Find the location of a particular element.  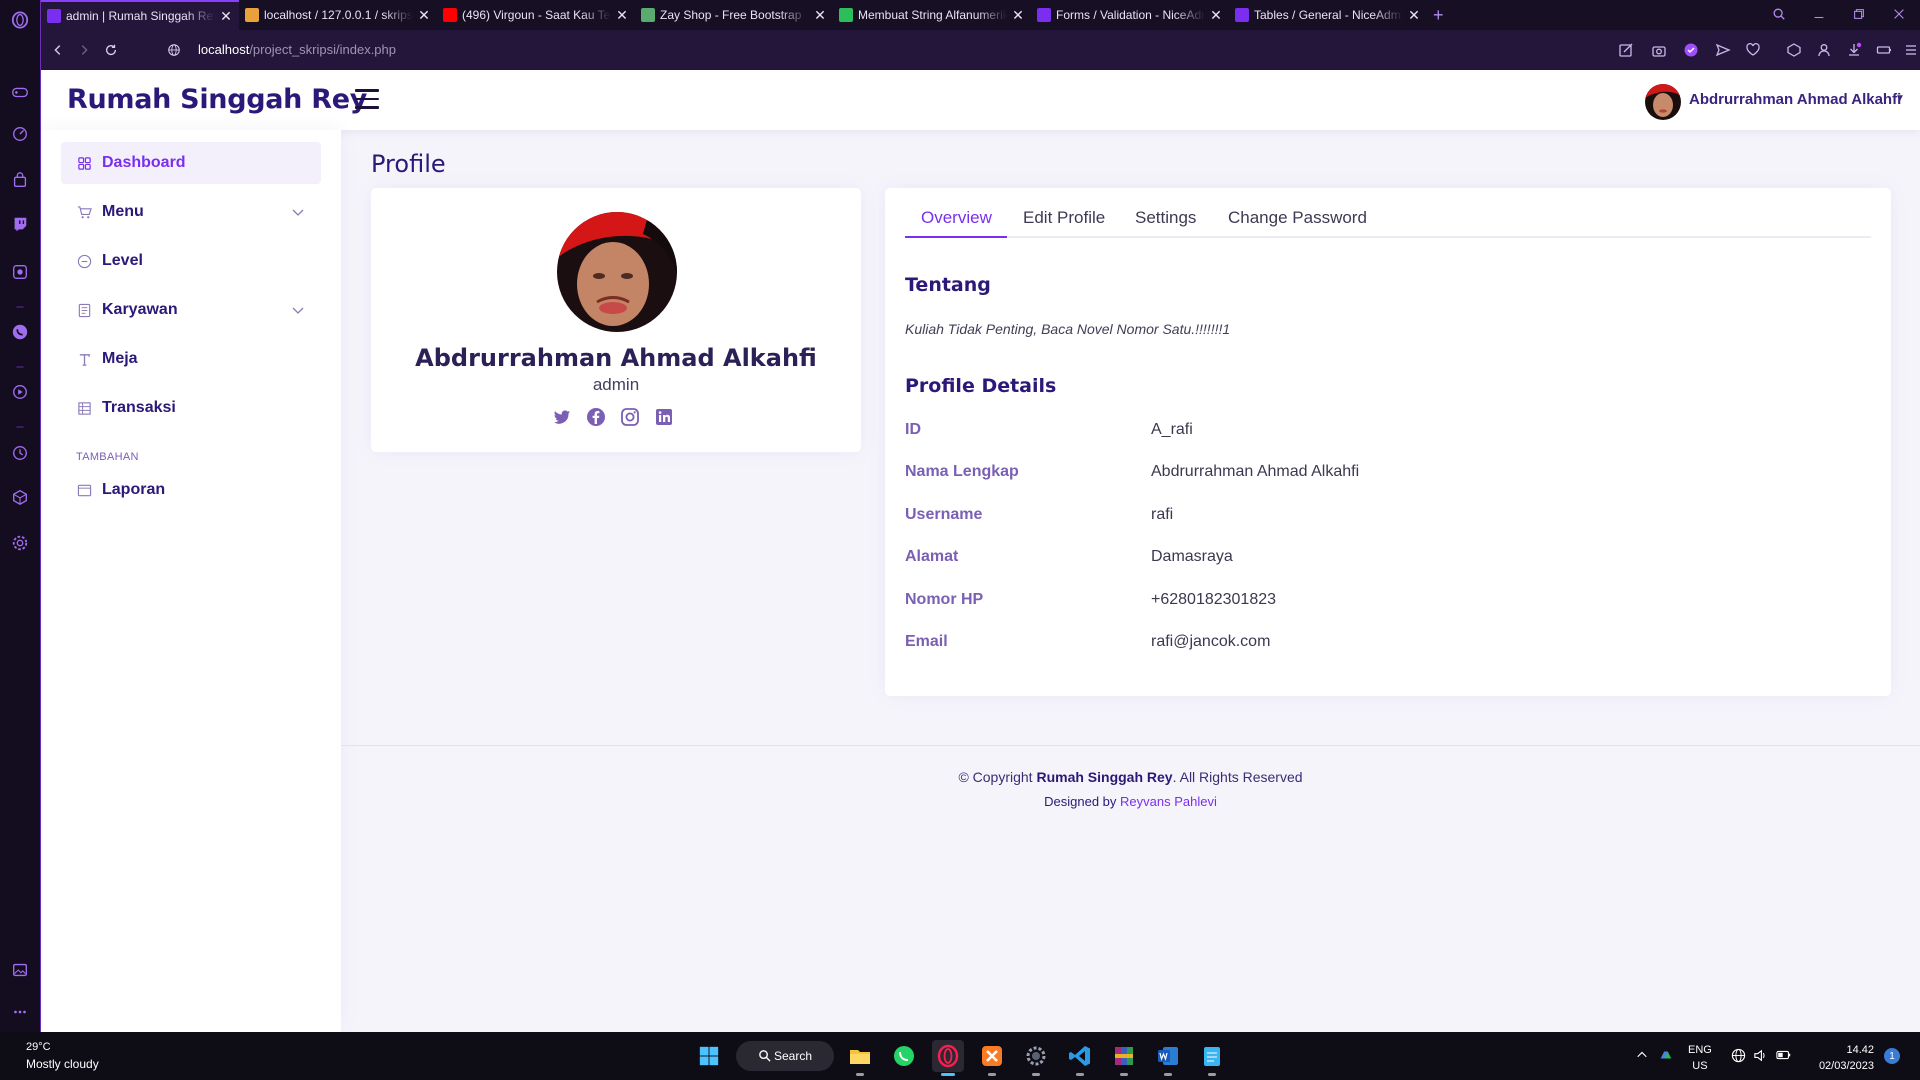

tab-settings: Settings is located at coordinates (1165, 223).